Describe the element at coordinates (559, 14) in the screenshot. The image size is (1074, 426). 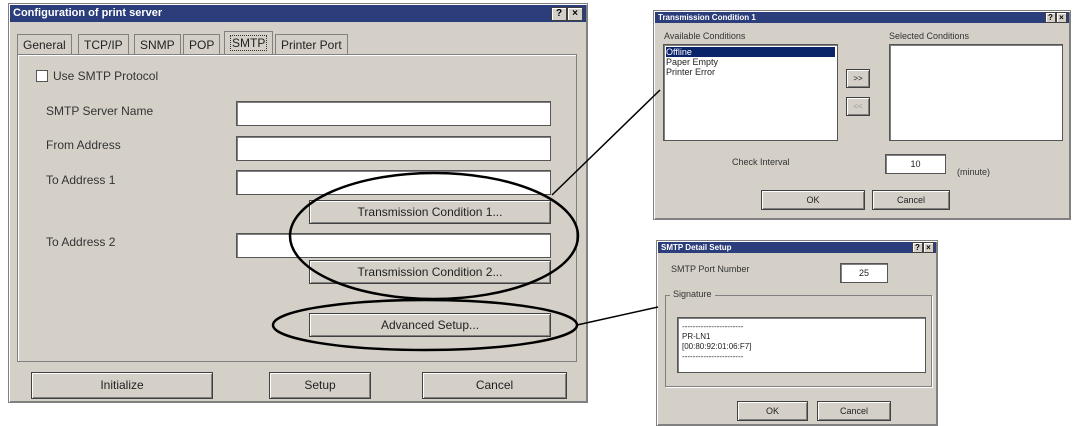
I see `help-icon: ?` at that location.